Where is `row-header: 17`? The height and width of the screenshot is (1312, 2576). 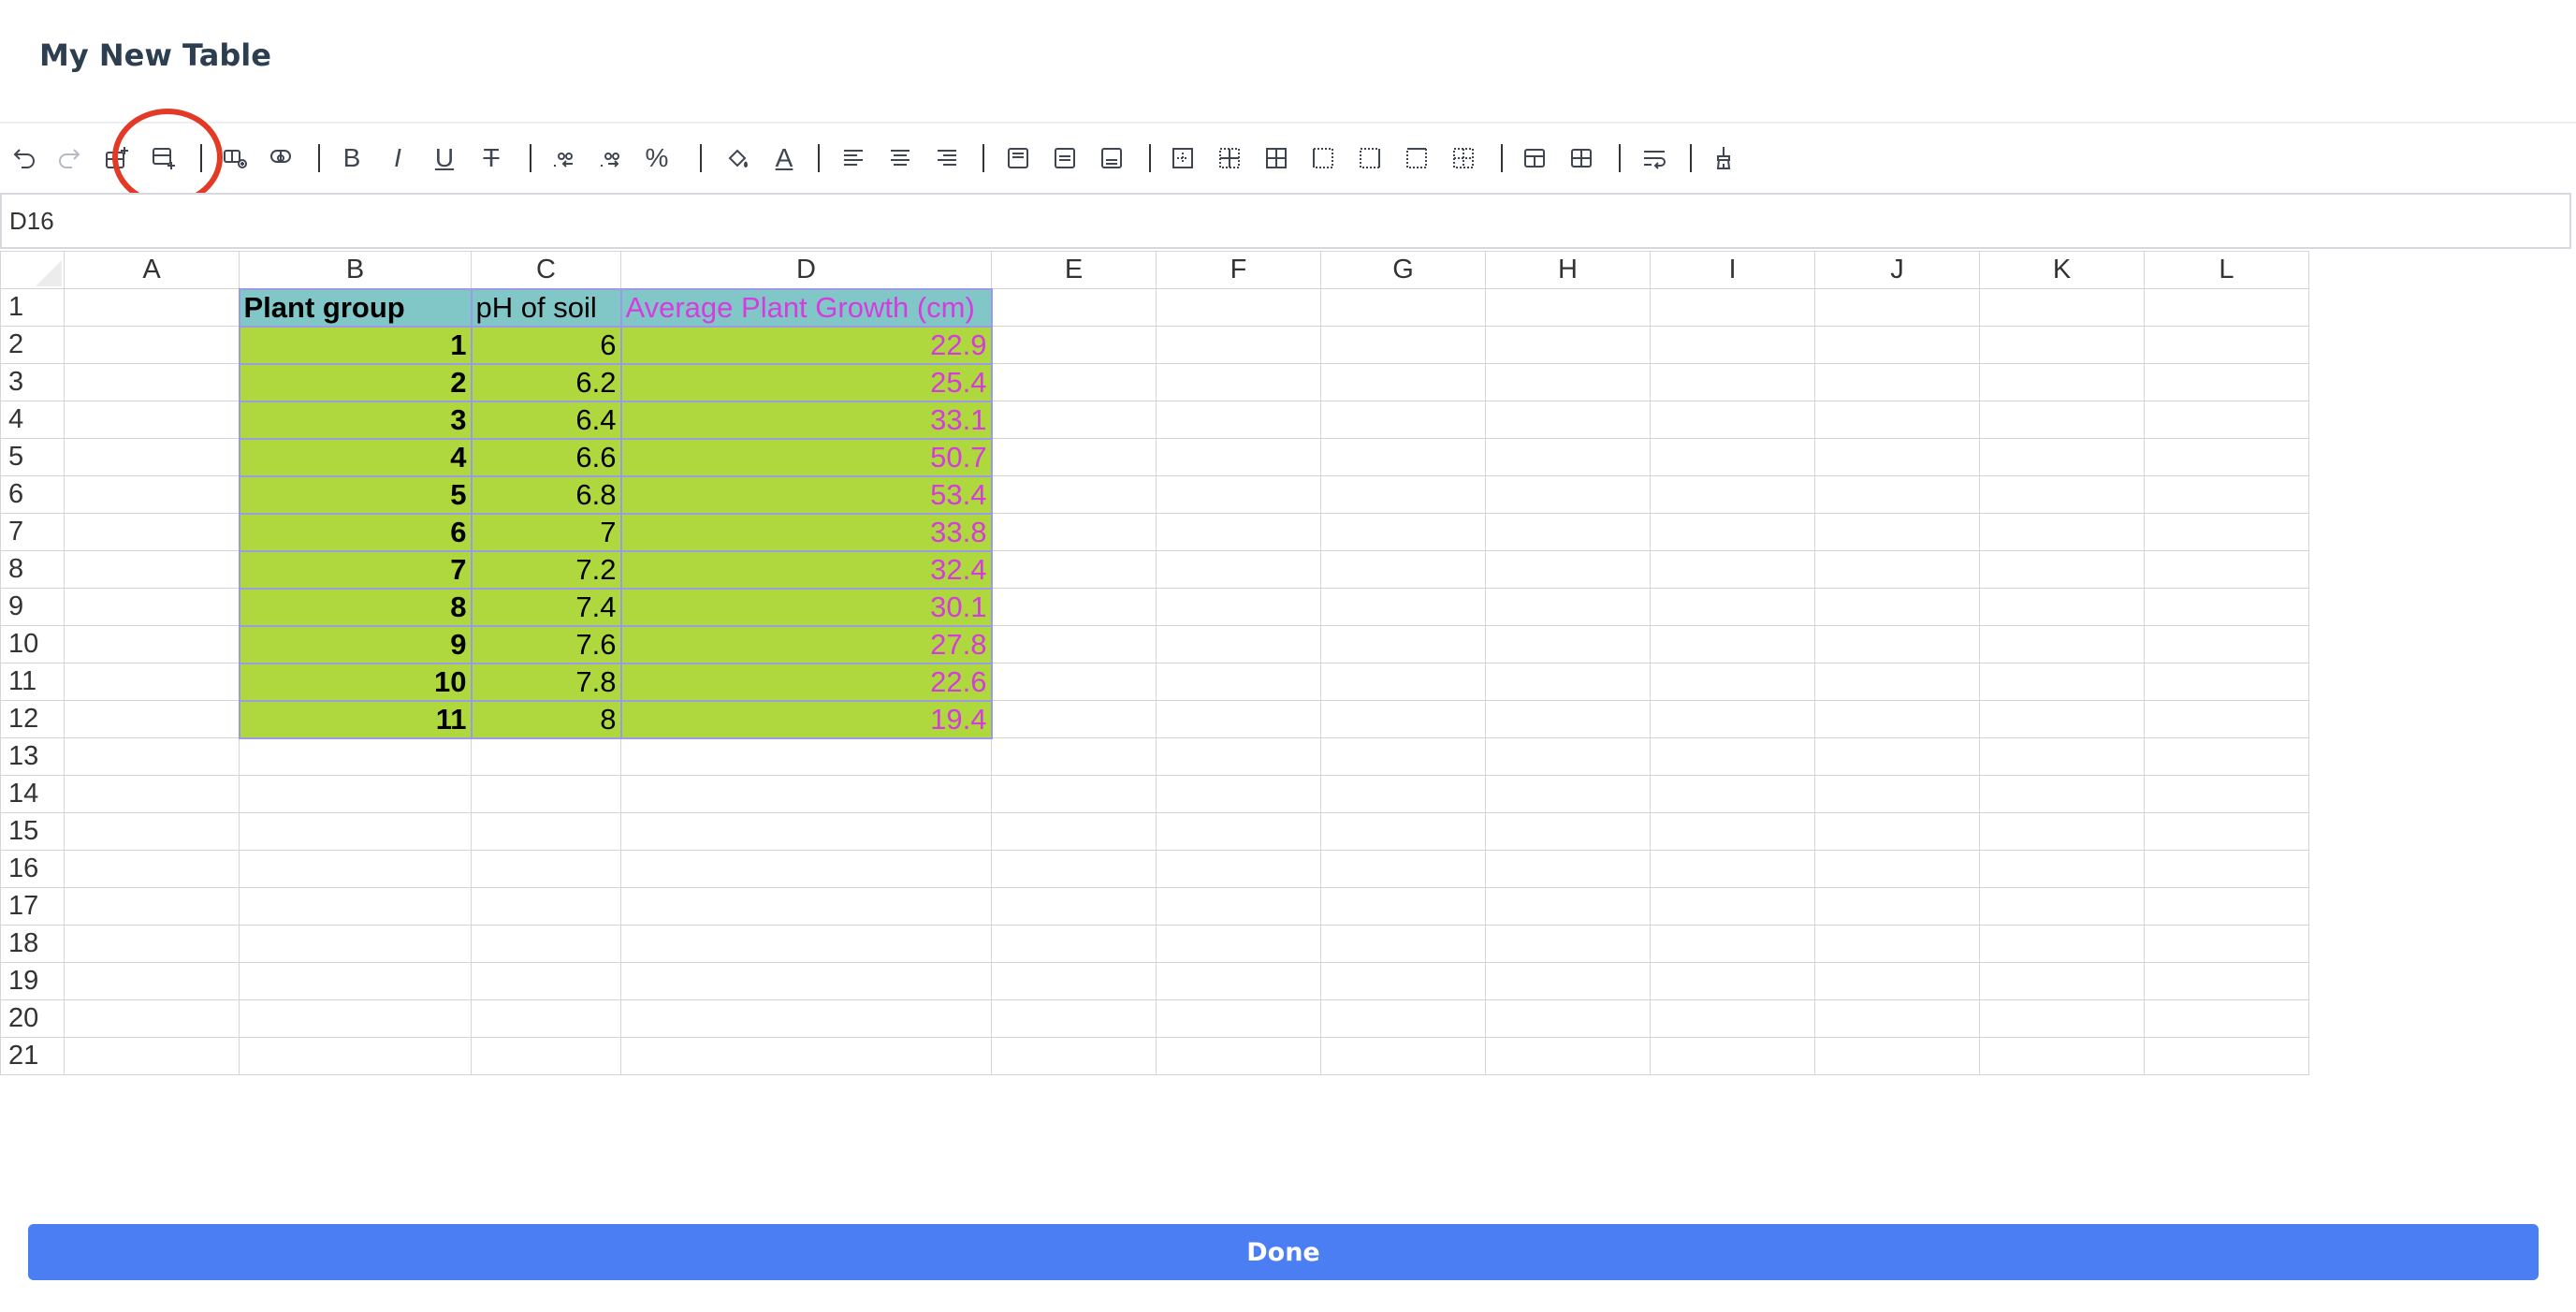 row-header: 17 is located at coordinates (32, 906).